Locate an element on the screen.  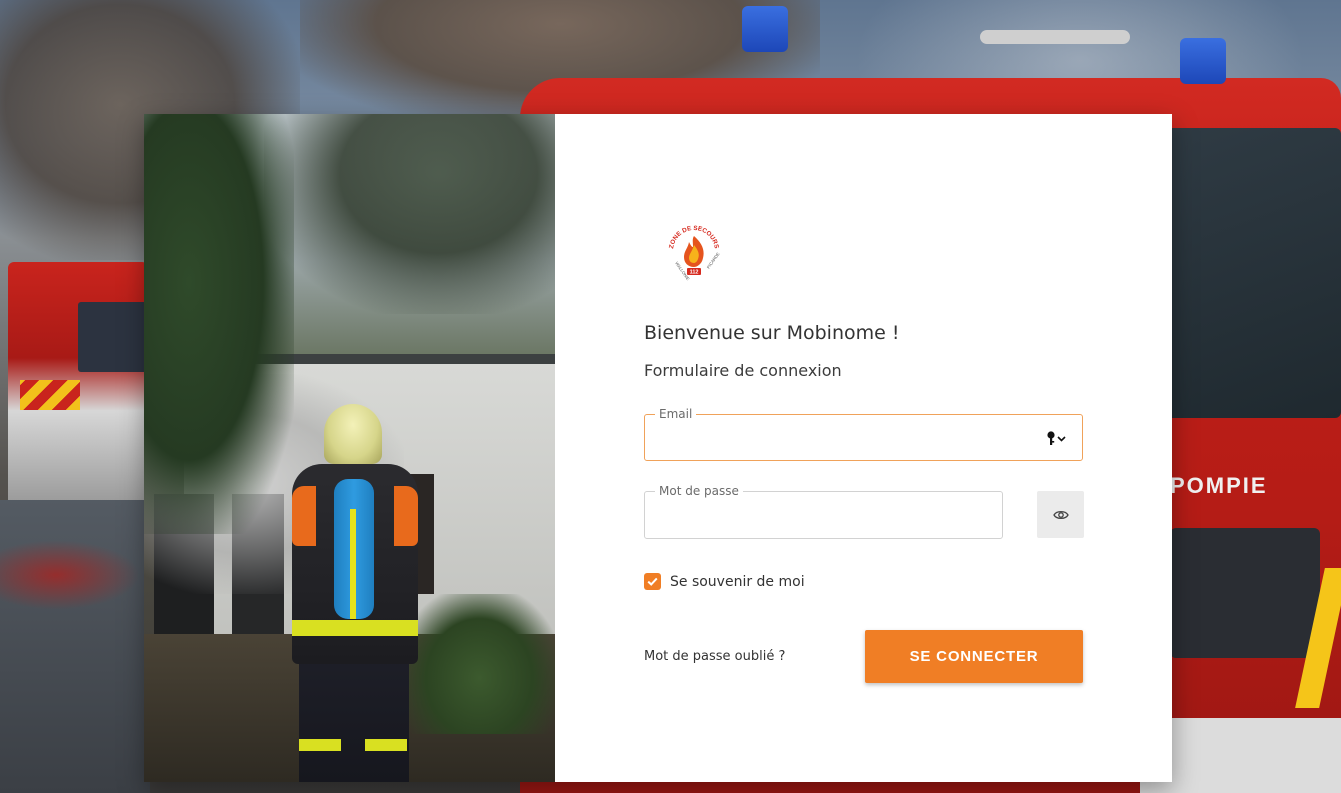
road-reflection is located at coordinates (70, 575).